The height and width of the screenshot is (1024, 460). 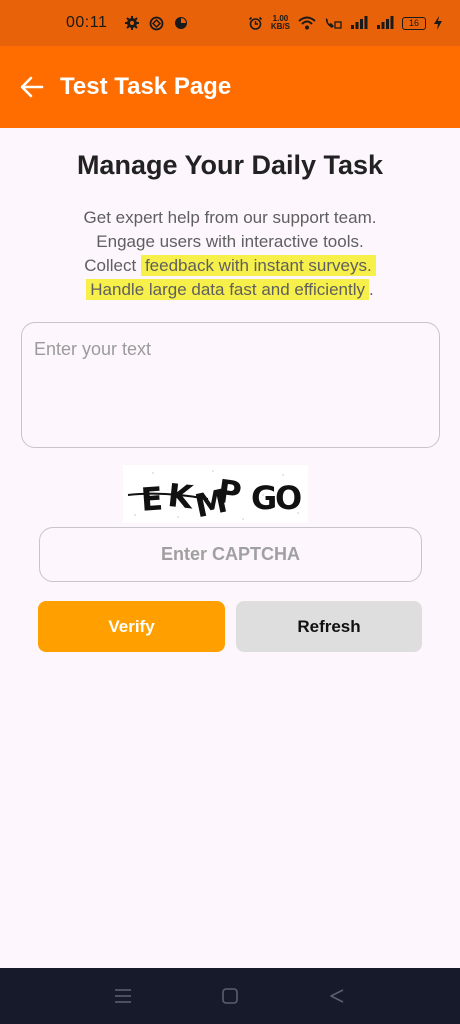 I want to click on system-nav-bar, so click(x=230, y=996).